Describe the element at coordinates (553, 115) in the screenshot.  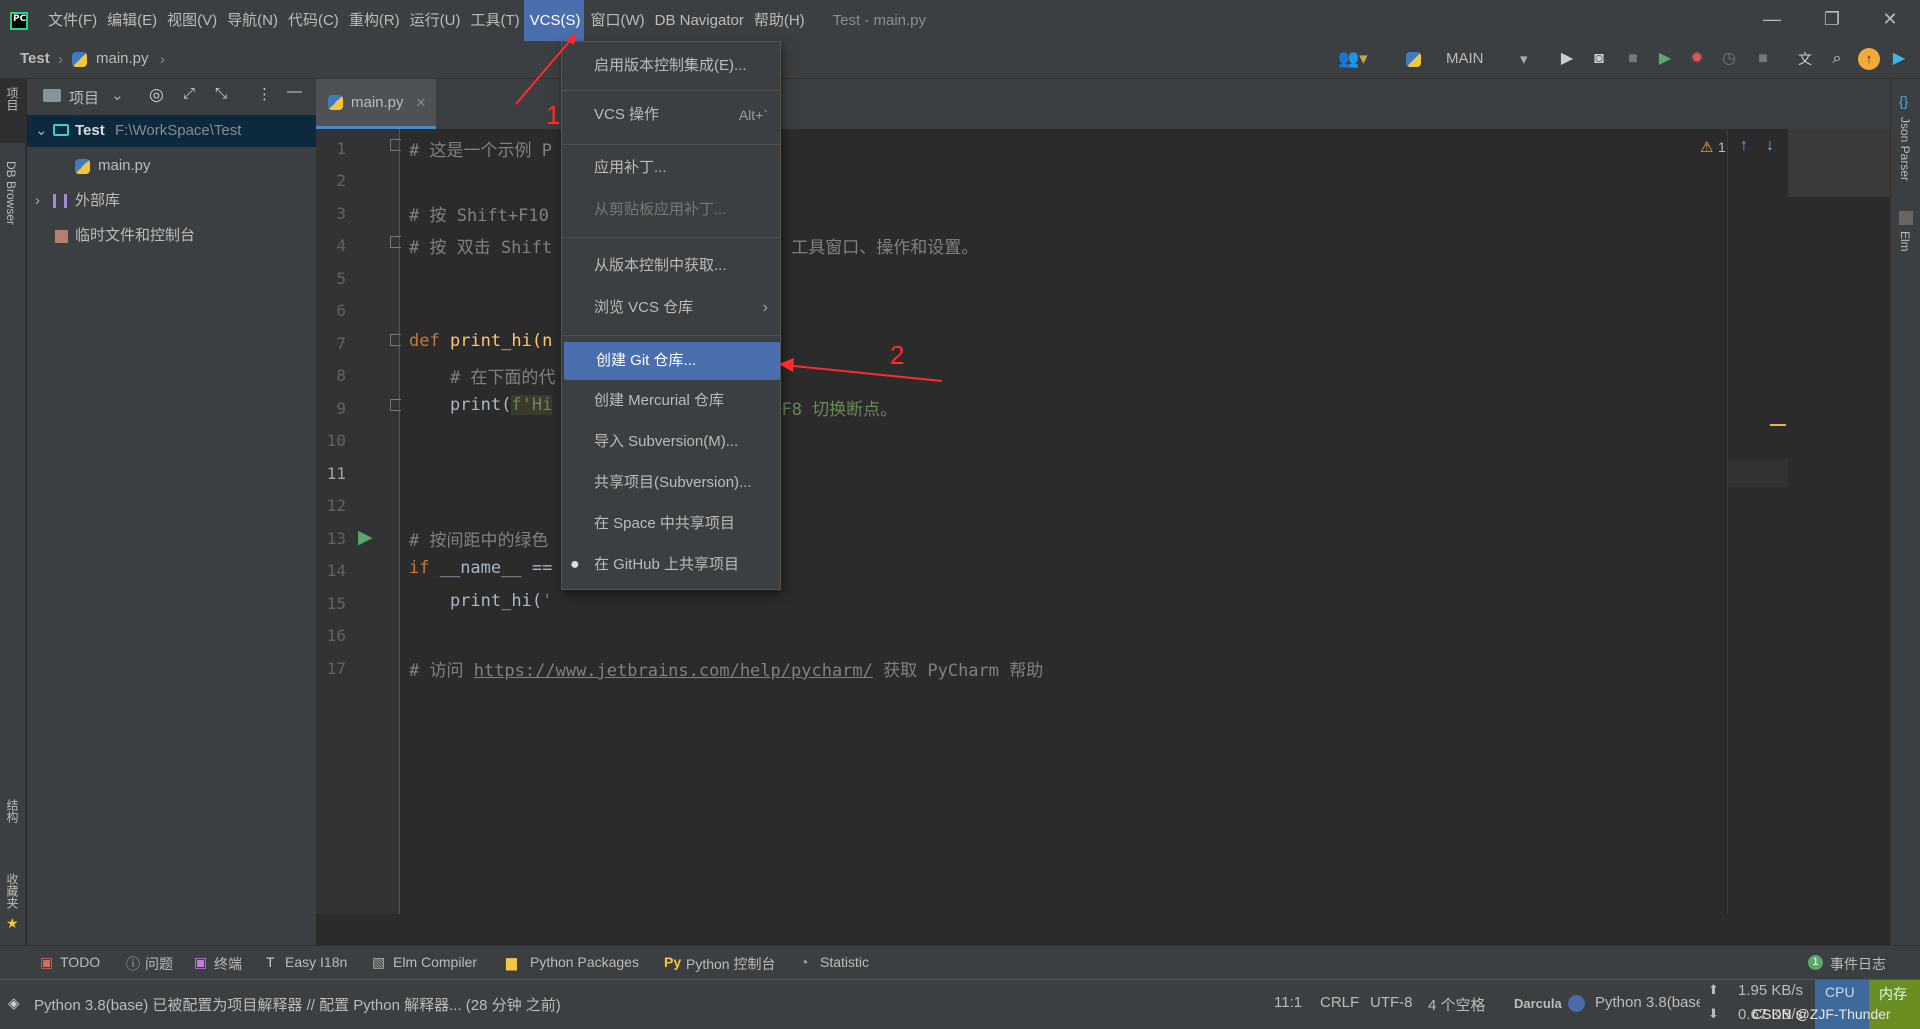
I see `annotation-number-1: 1` at that location.